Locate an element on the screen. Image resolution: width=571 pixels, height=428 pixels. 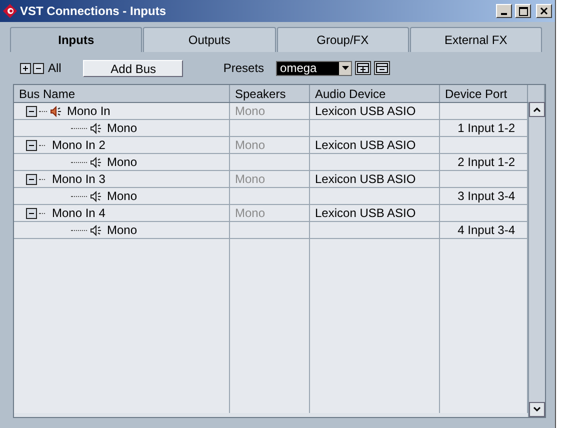
tab: Inputs is located at coordinates (76, 39).